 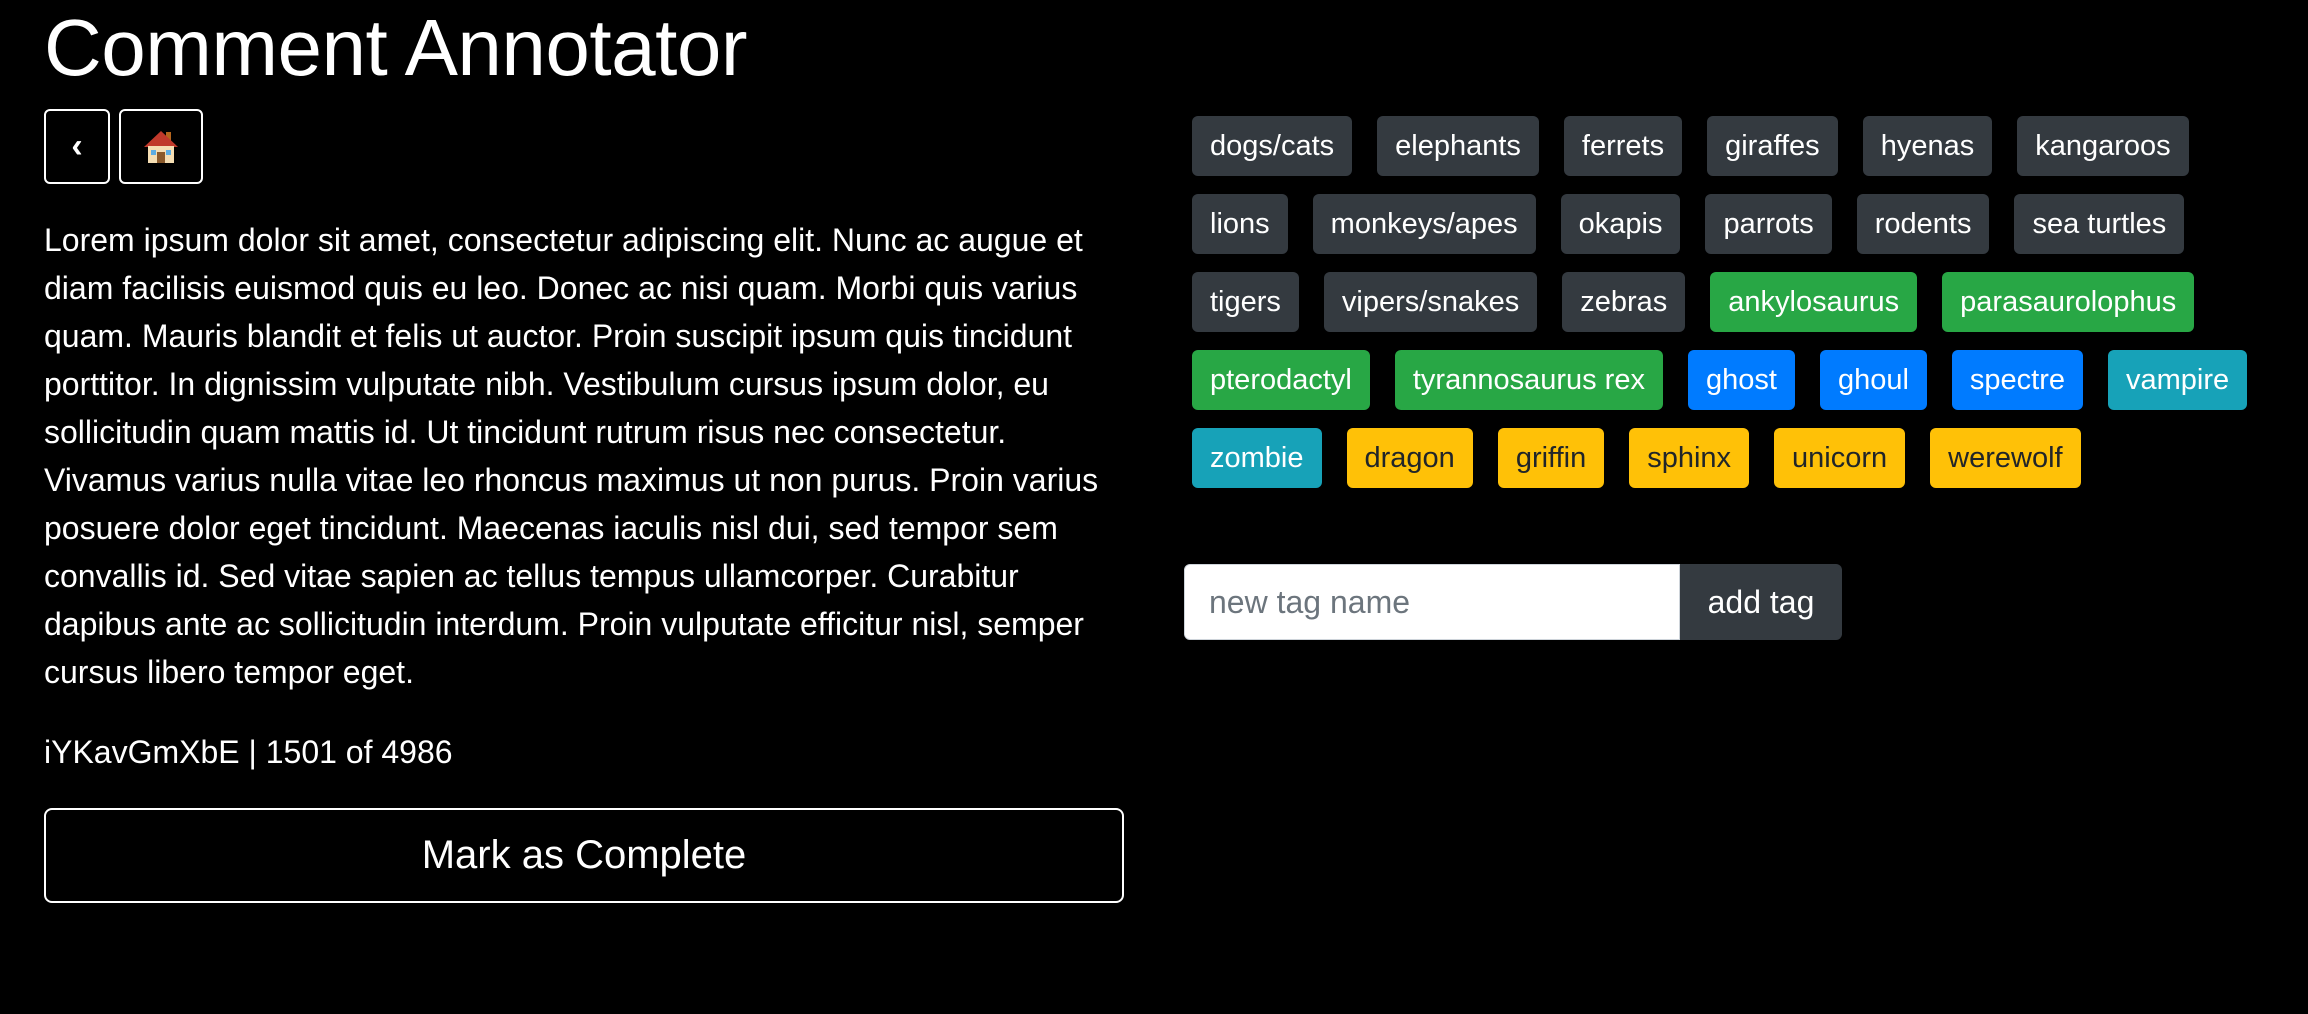 What do you see at coordinates (1768, 224) in the screenshot?
I see `tag-button: parrots` at bounding box center [1768, 224].